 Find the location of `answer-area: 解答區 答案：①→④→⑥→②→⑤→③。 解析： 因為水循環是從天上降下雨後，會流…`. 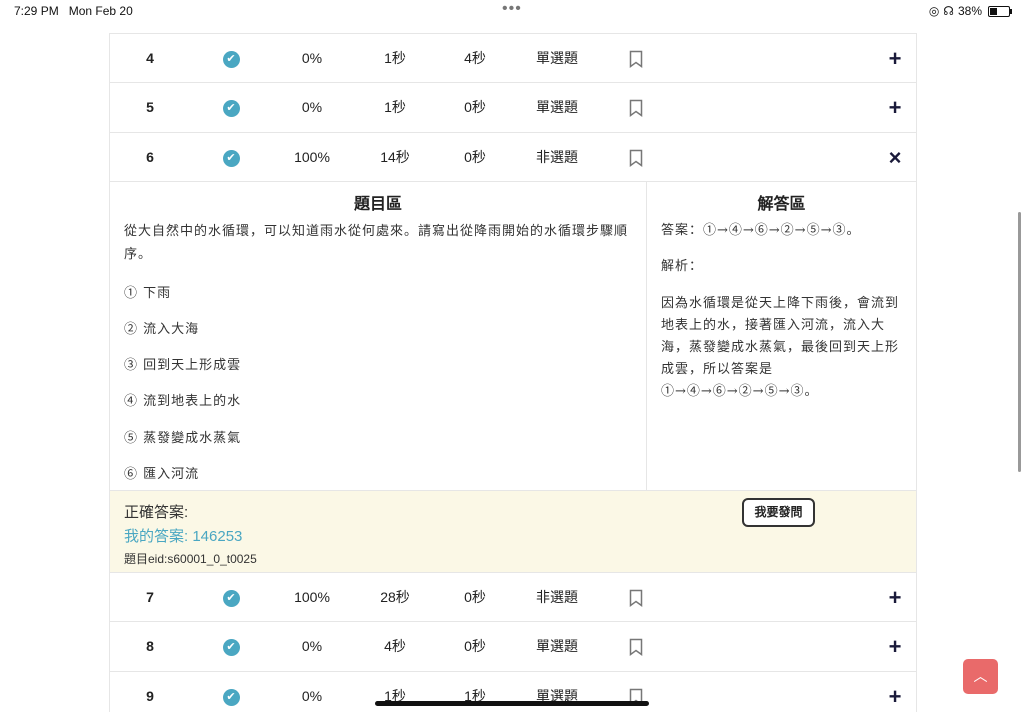

answer-area: 解答區 答案：①→④→⑥→②→⑤→③。 解析： 因為水循環是從天上降下雨後，會流… is located at coordinates (781, 336).